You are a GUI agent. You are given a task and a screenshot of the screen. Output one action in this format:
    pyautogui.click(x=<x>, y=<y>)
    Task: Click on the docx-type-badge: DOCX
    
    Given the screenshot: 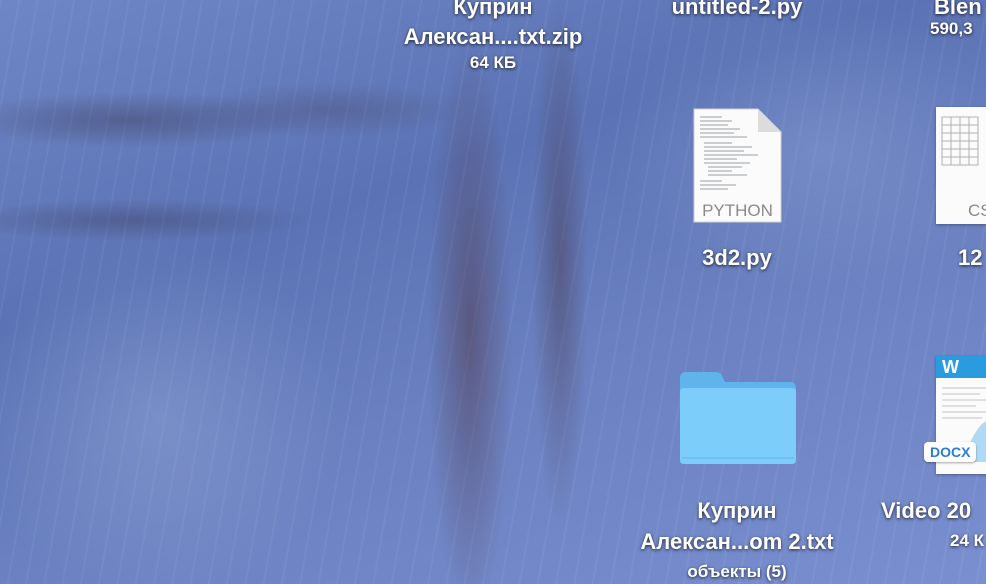 What is the action you would take?
    pyautogui.click(x=950, y=452)
    